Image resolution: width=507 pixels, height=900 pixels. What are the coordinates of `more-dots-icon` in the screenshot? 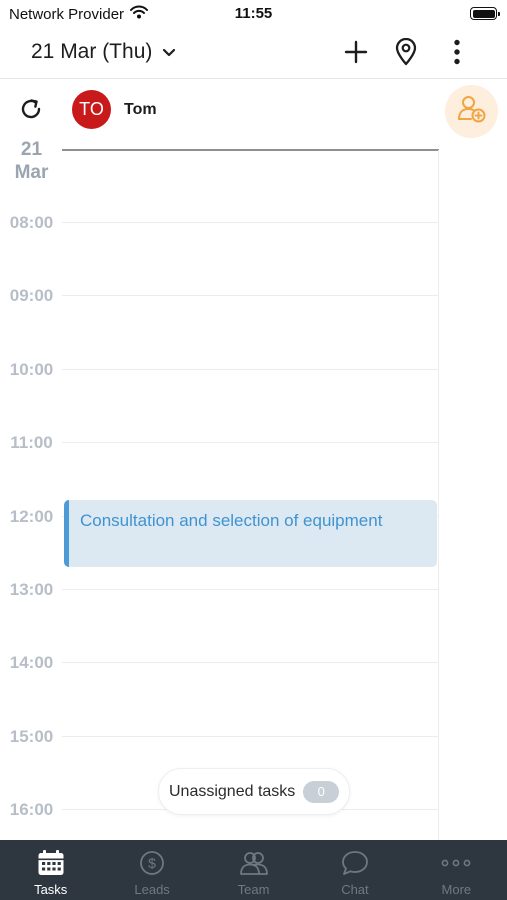 It's located at (456, 863).